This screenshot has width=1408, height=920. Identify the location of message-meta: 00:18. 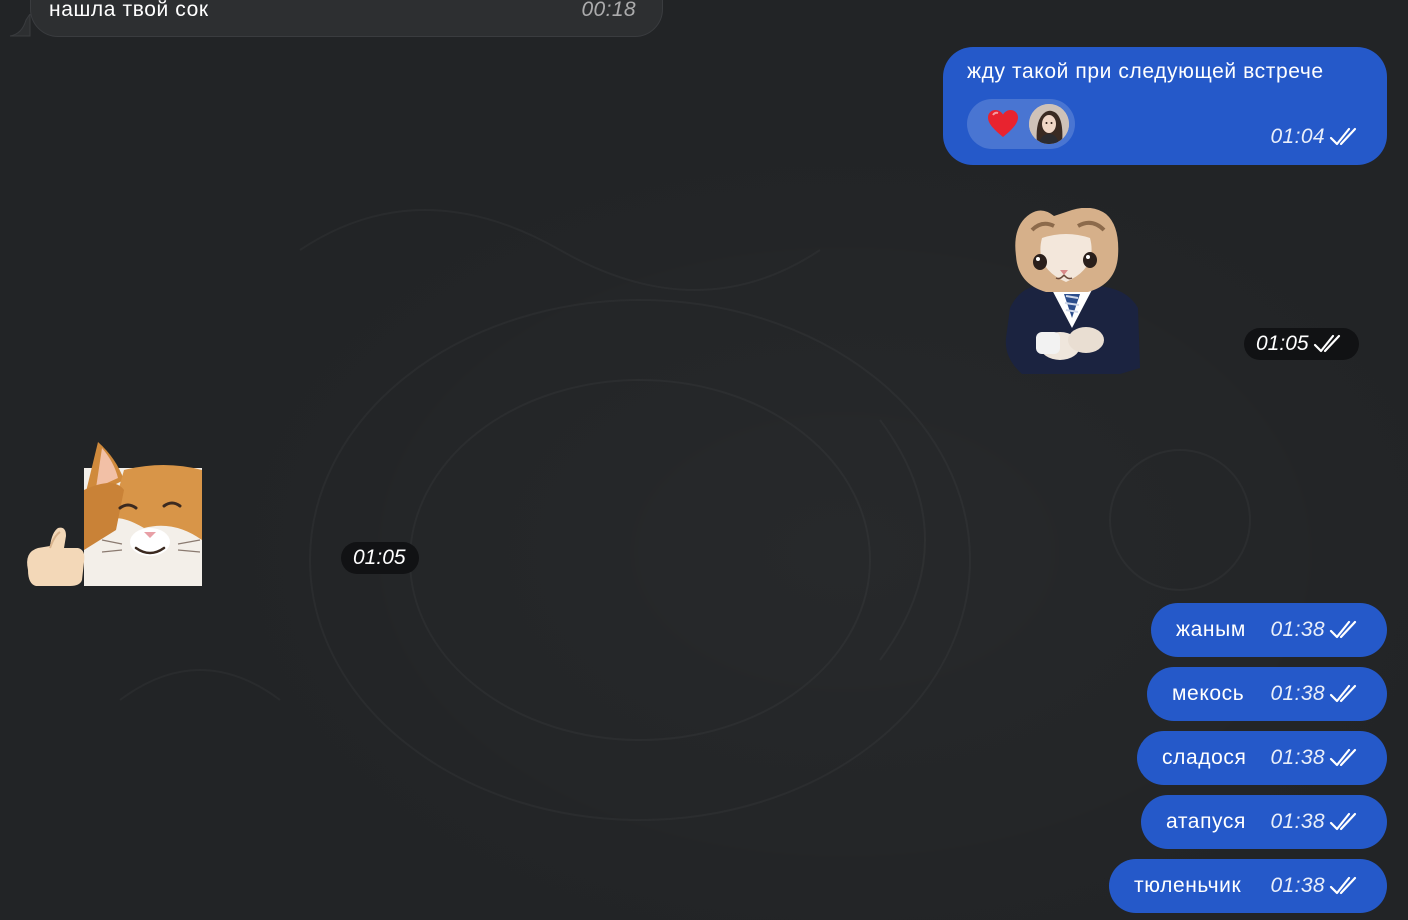
(608, 11).